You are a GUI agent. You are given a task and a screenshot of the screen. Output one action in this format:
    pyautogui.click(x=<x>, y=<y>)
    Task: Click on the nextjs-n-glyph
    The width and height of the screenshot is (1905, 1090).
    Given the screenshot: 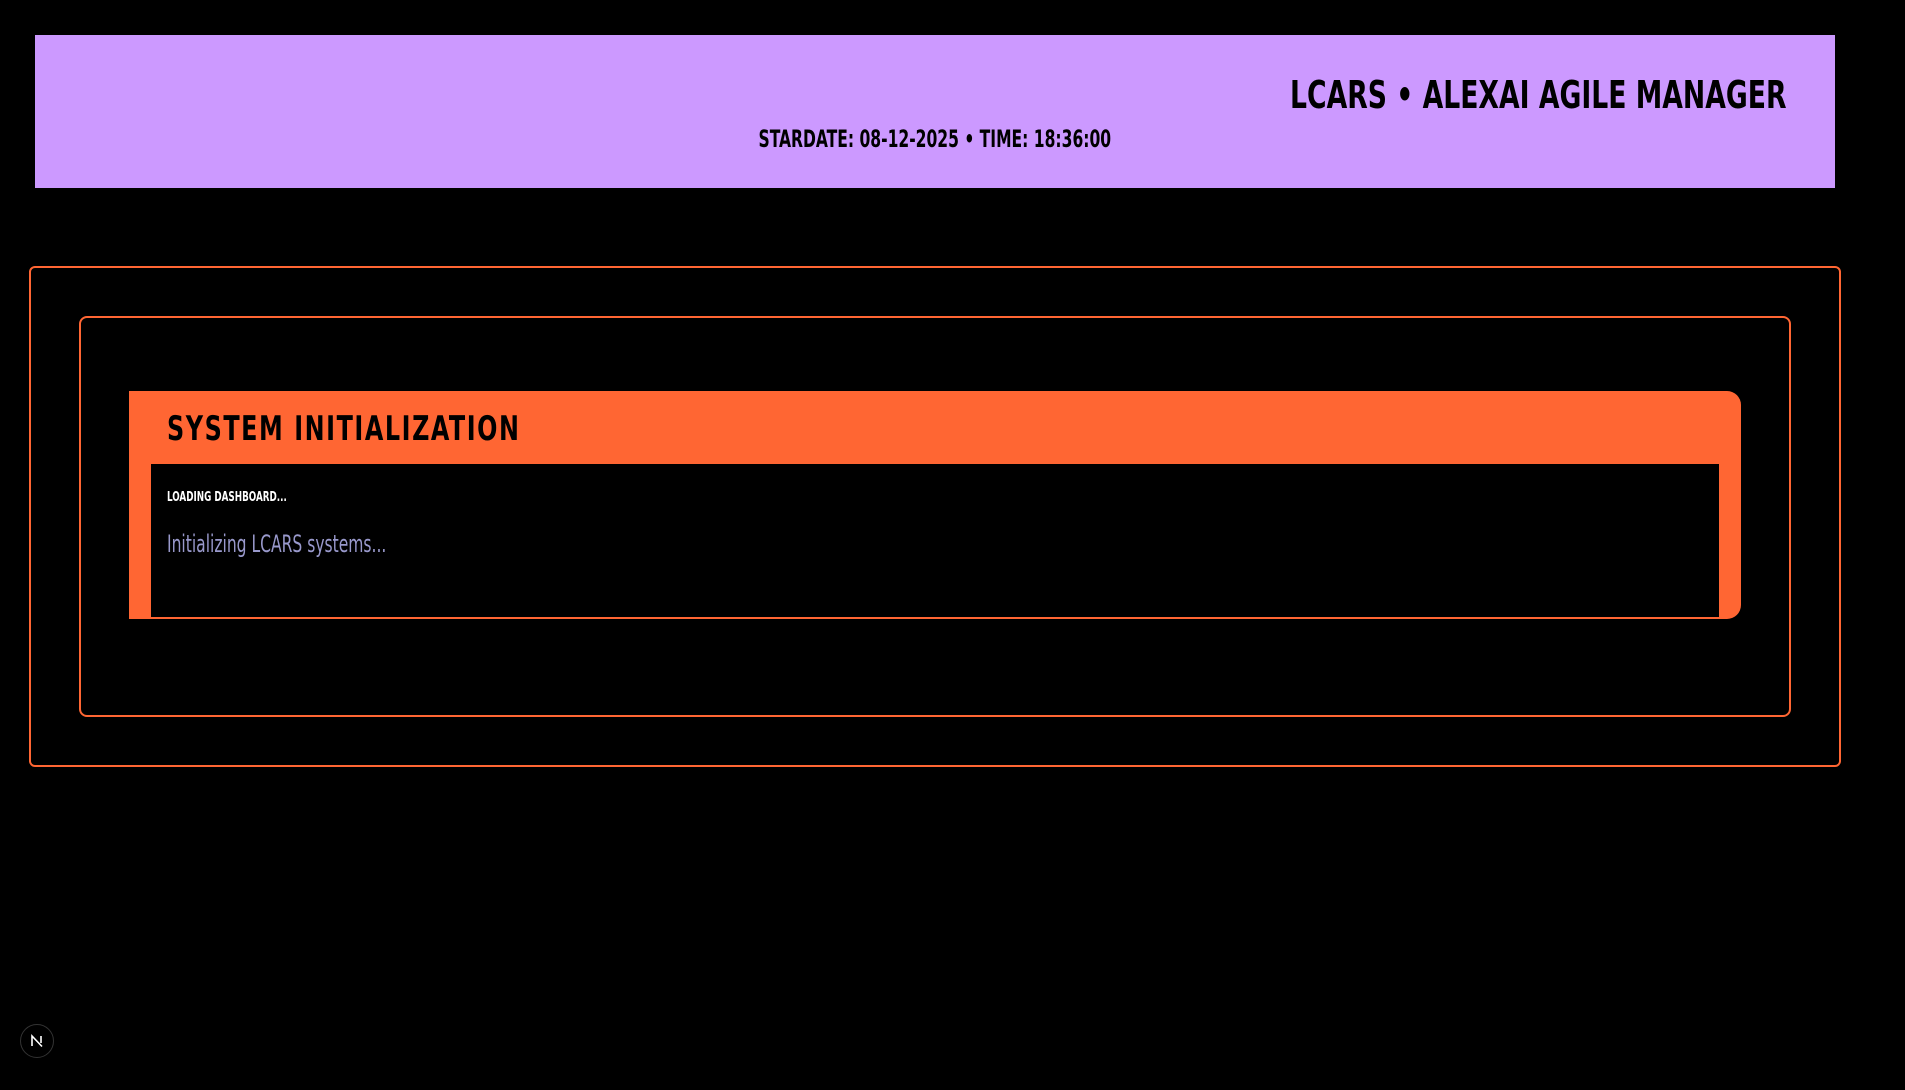 What is the action you would take?
    pyautogui.click(x=37, y=1041)
    